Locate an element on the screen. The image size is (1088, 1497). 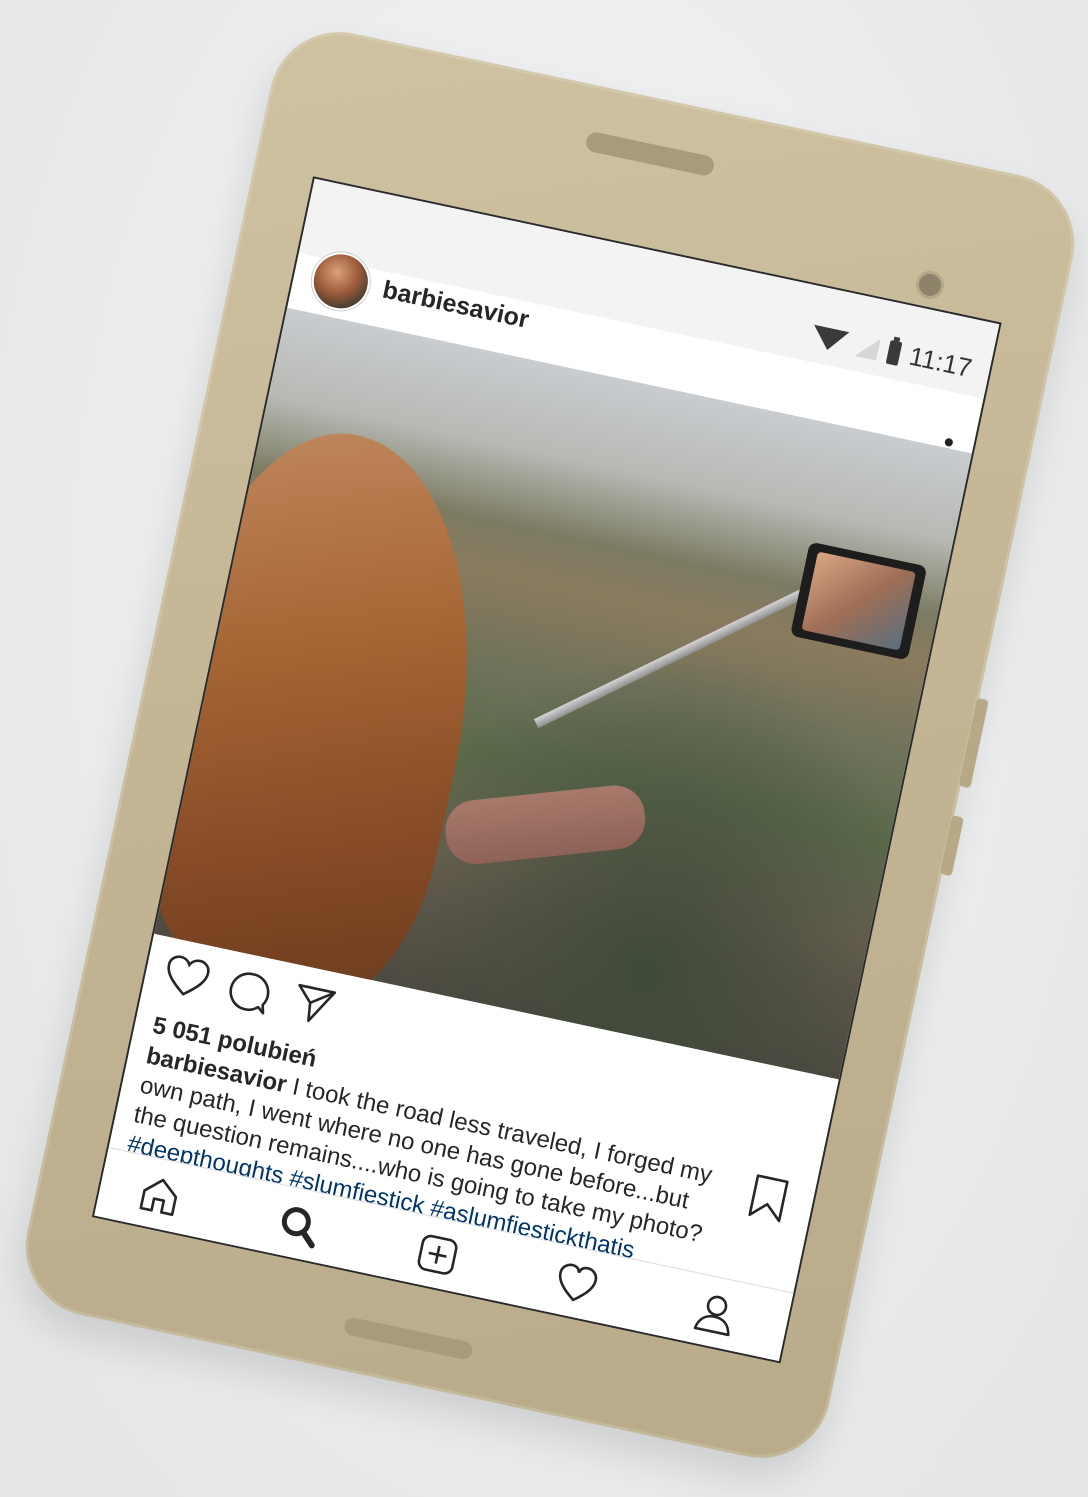
avatar is located at coordinates (341, 281).